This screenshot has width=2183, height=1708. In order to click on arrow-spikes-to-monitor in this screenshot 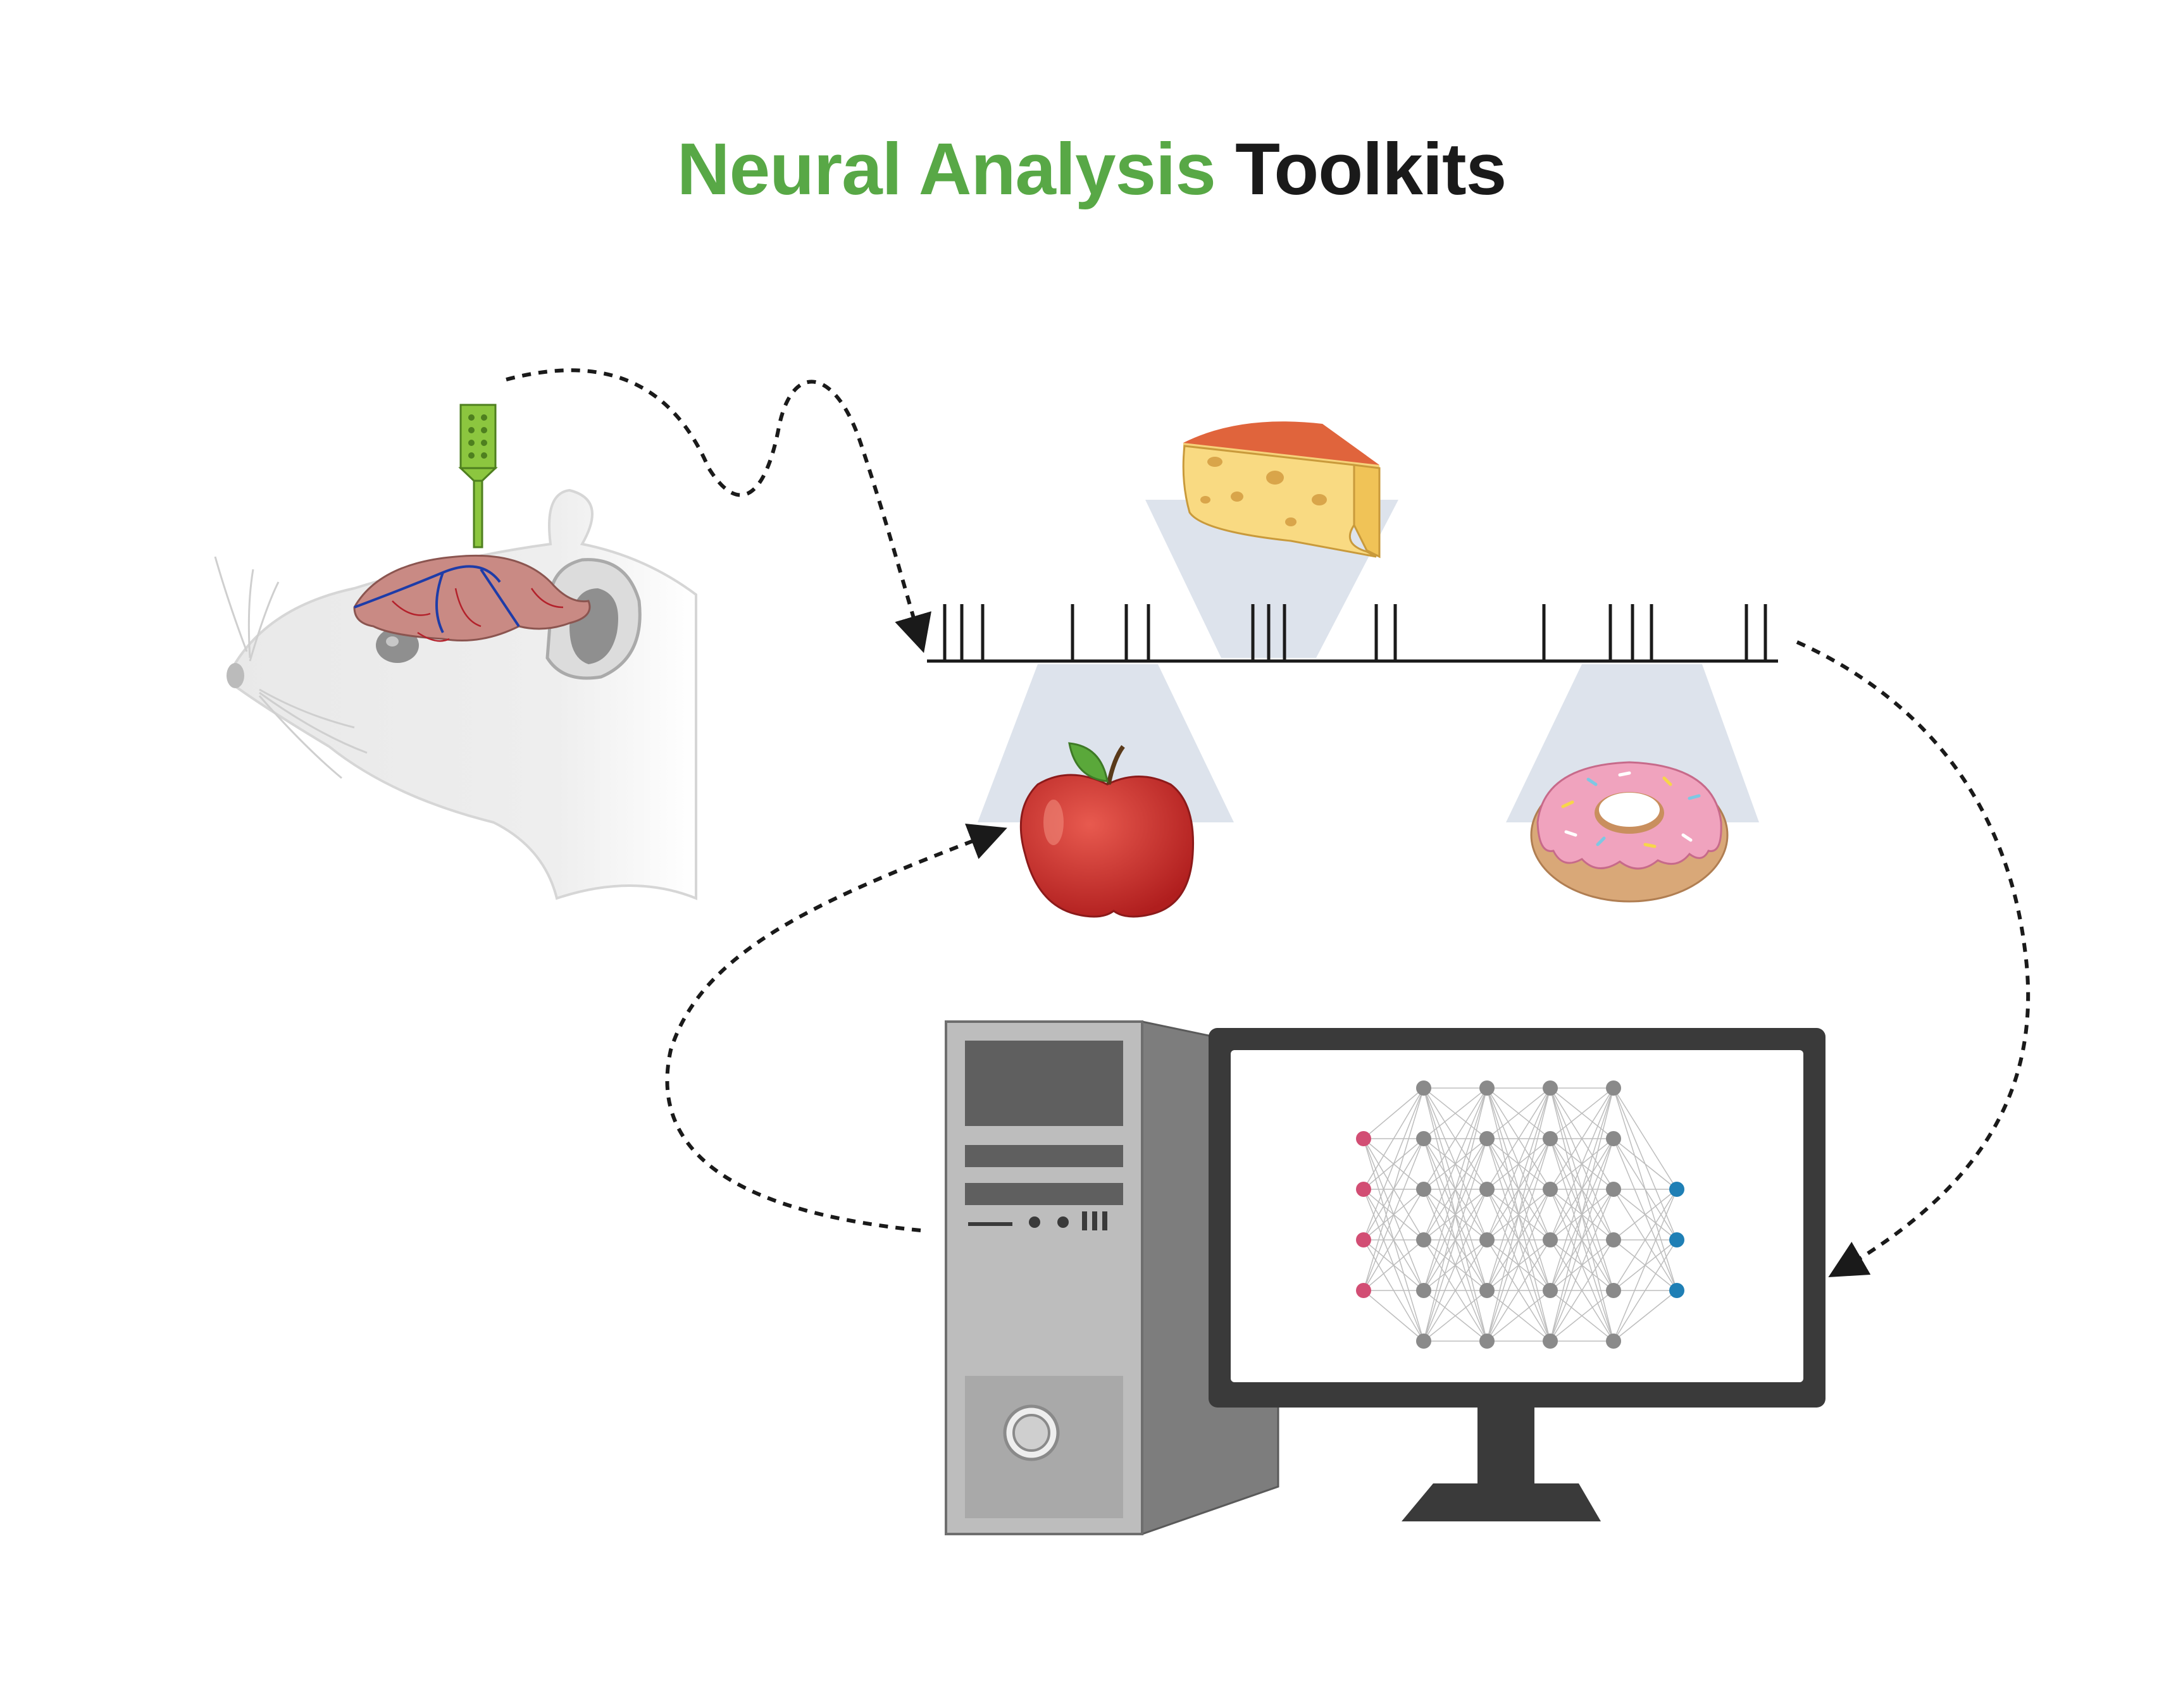, I will do `click(1914, 959)`.